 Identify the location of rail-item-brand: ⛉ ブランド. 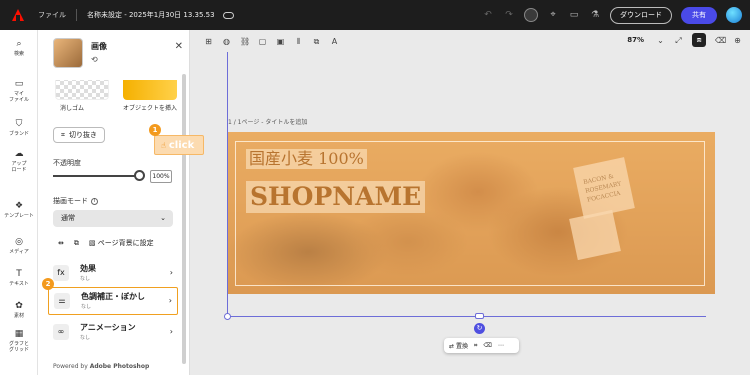
(19, 129).